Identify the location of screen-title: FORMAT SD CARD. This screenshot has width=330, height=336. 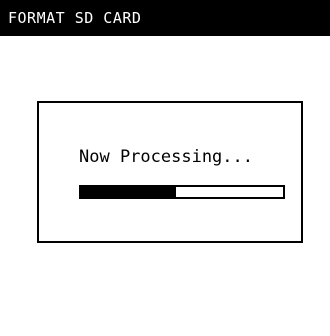
(165, 18).